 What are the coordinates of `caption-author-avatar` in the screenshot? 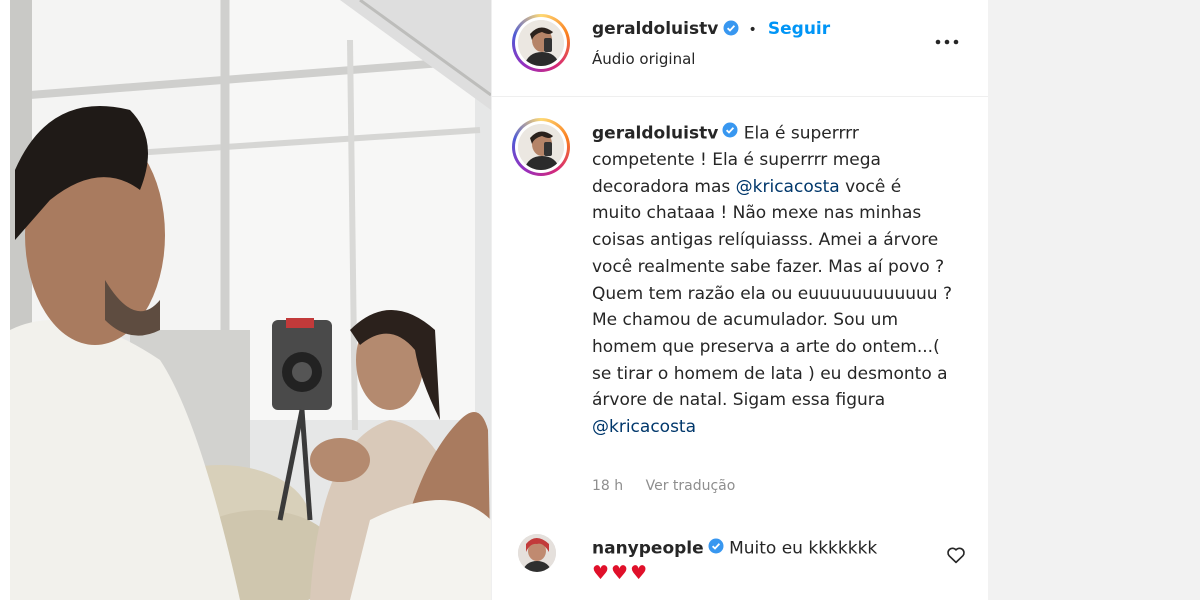 It's located at (541, 147).